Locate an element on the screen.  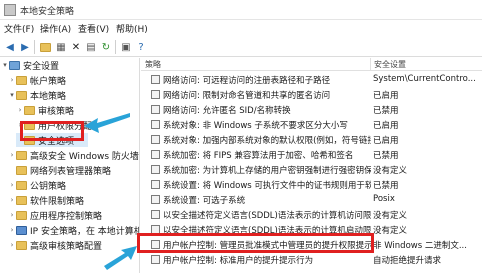
menu-view: 查看(V) is located at coordinates (93, 28).